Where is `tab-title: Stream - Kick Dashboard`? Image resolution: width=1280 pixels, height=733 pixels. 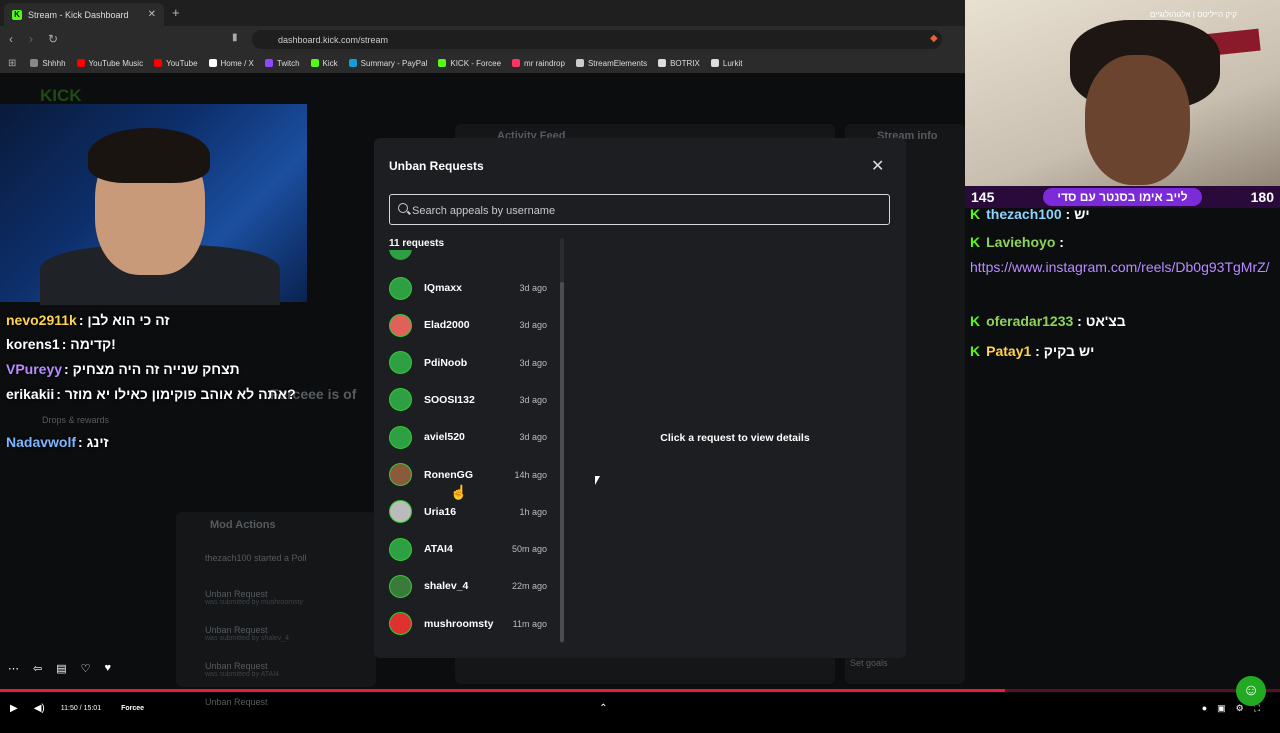 tab-title: Stream - Kick Dashboard is located at coordinates (78, 14).